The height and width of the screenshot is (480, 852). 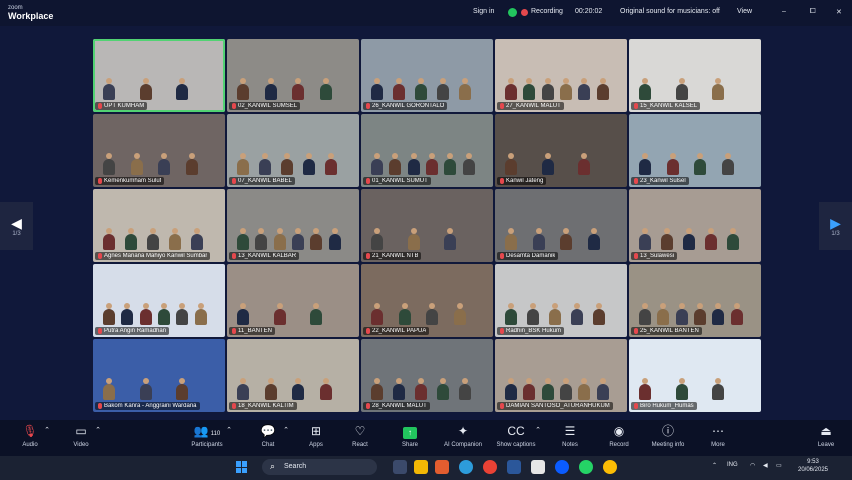 I want to click on participant-tile: Biro Hukum_Humas, so click(x=695, y=375).